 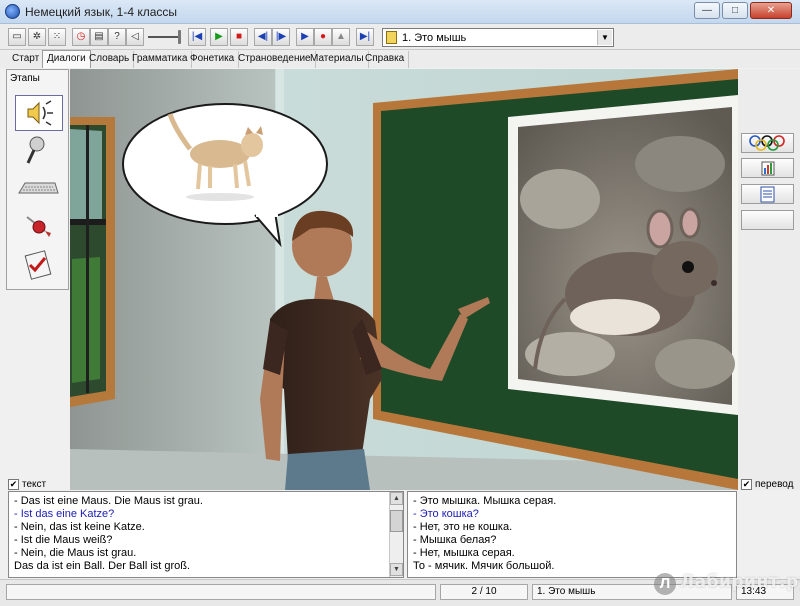 I want to click on russian-line: - Нет, это не кошка., so click(x=462, y=527).